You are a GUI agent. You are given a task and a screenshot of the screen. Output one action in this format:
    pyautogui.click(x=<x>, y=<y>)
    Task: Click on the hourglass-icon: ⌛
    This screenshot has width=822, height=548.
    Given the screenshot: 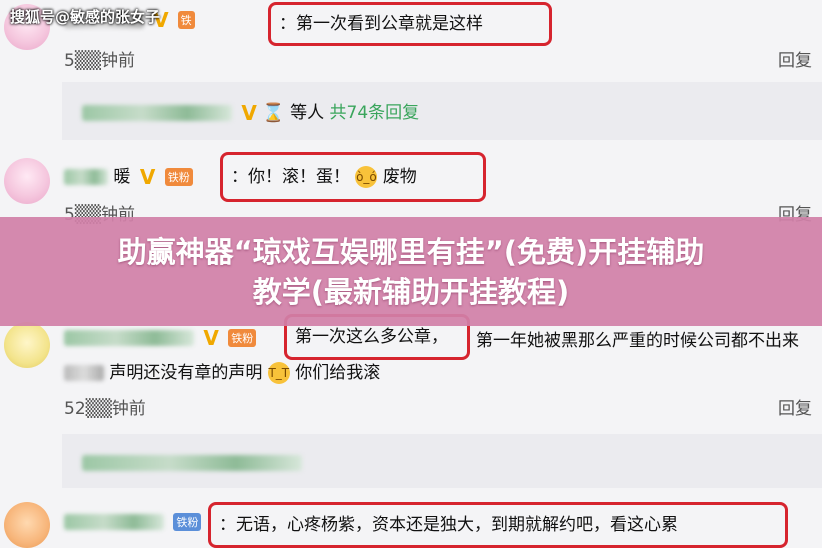 What is the action you would take?
    pyautogui.click(x=273, y=113)
    